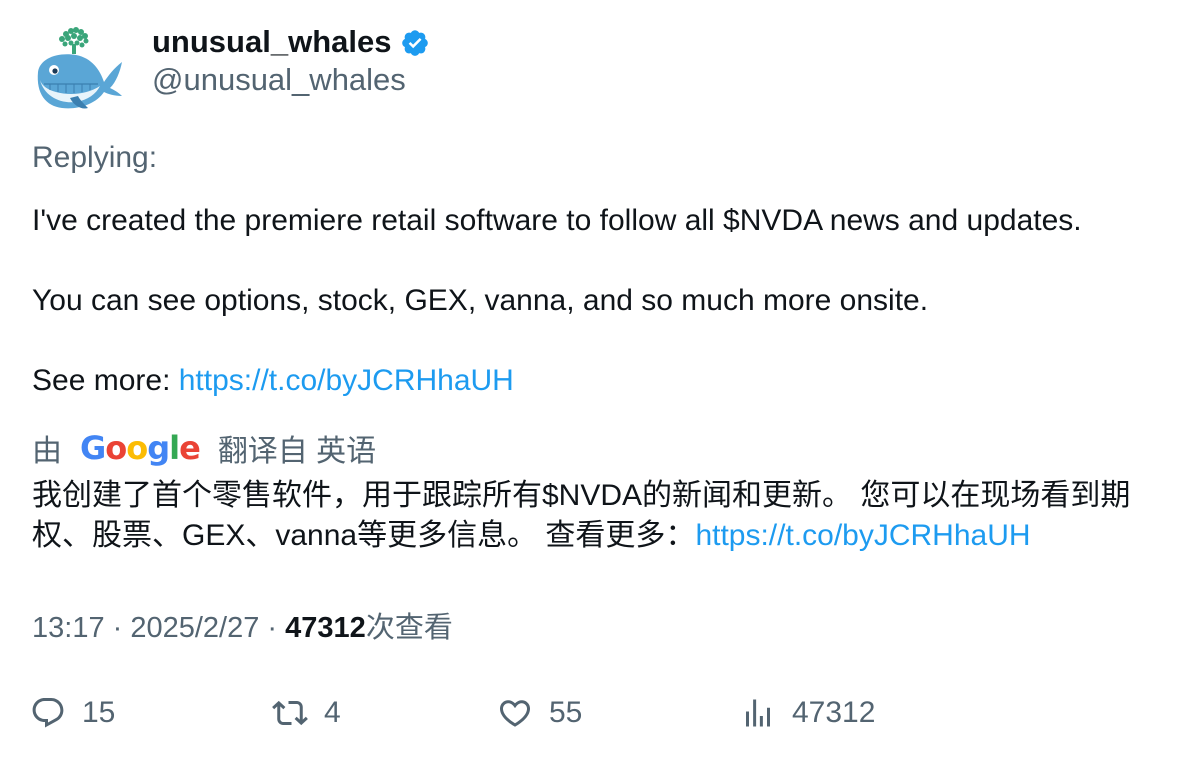 Image resolution: width=1196 pixels, height=758 pixels. What do you see at coordinates (332, 712) in the screenshot?
I see `repost-count: 4` at bounding box center [332, 712].